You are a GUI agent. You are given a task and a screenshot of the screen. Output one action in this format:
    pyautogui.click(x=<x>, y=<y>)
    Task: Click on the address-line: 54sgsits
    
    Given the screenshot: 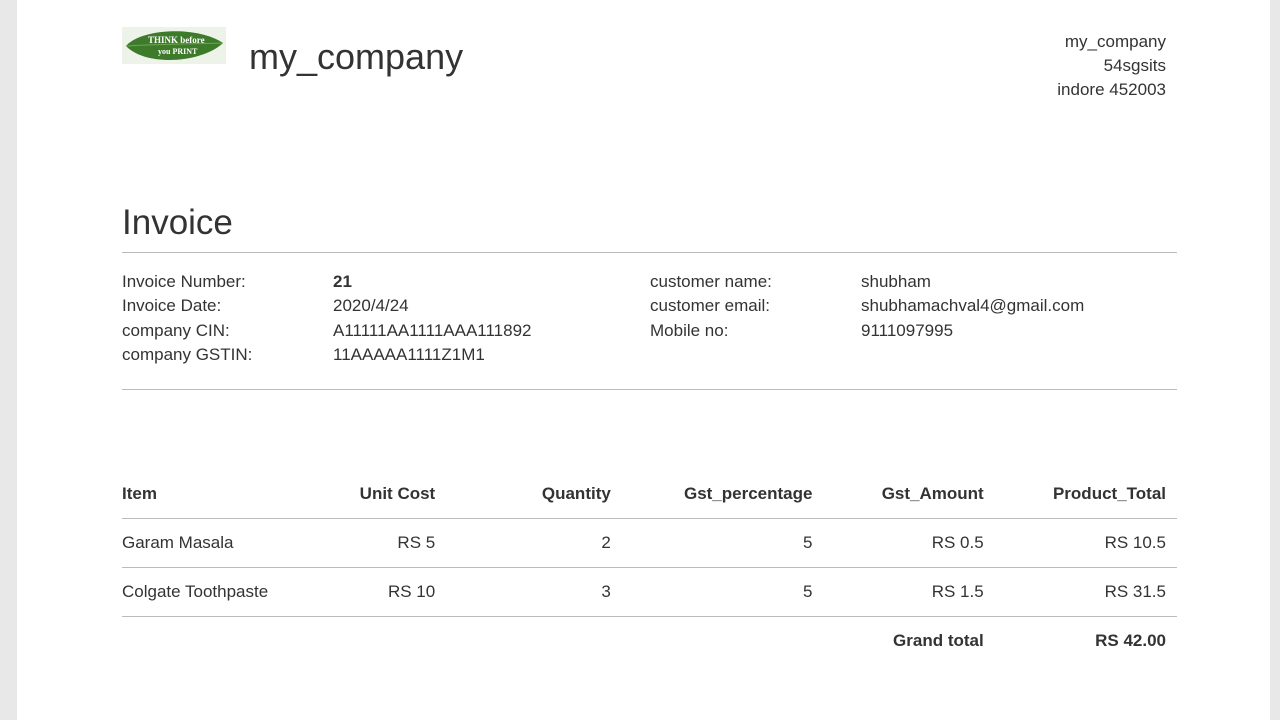 What is the action you would take?
    pyautogui.click(x=1134, y=65)
    